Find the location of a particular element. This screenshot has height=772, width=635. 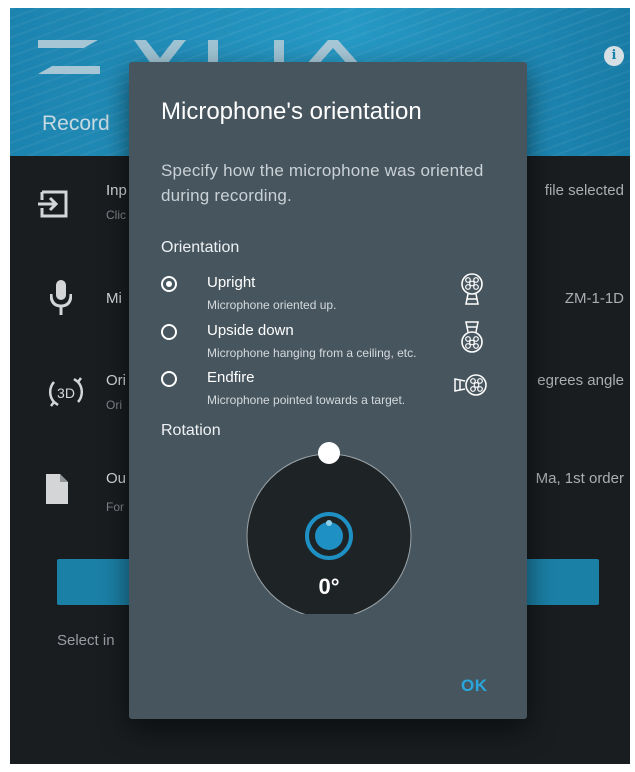

orientation-label: Orientation is located at coordinates (200, 247).